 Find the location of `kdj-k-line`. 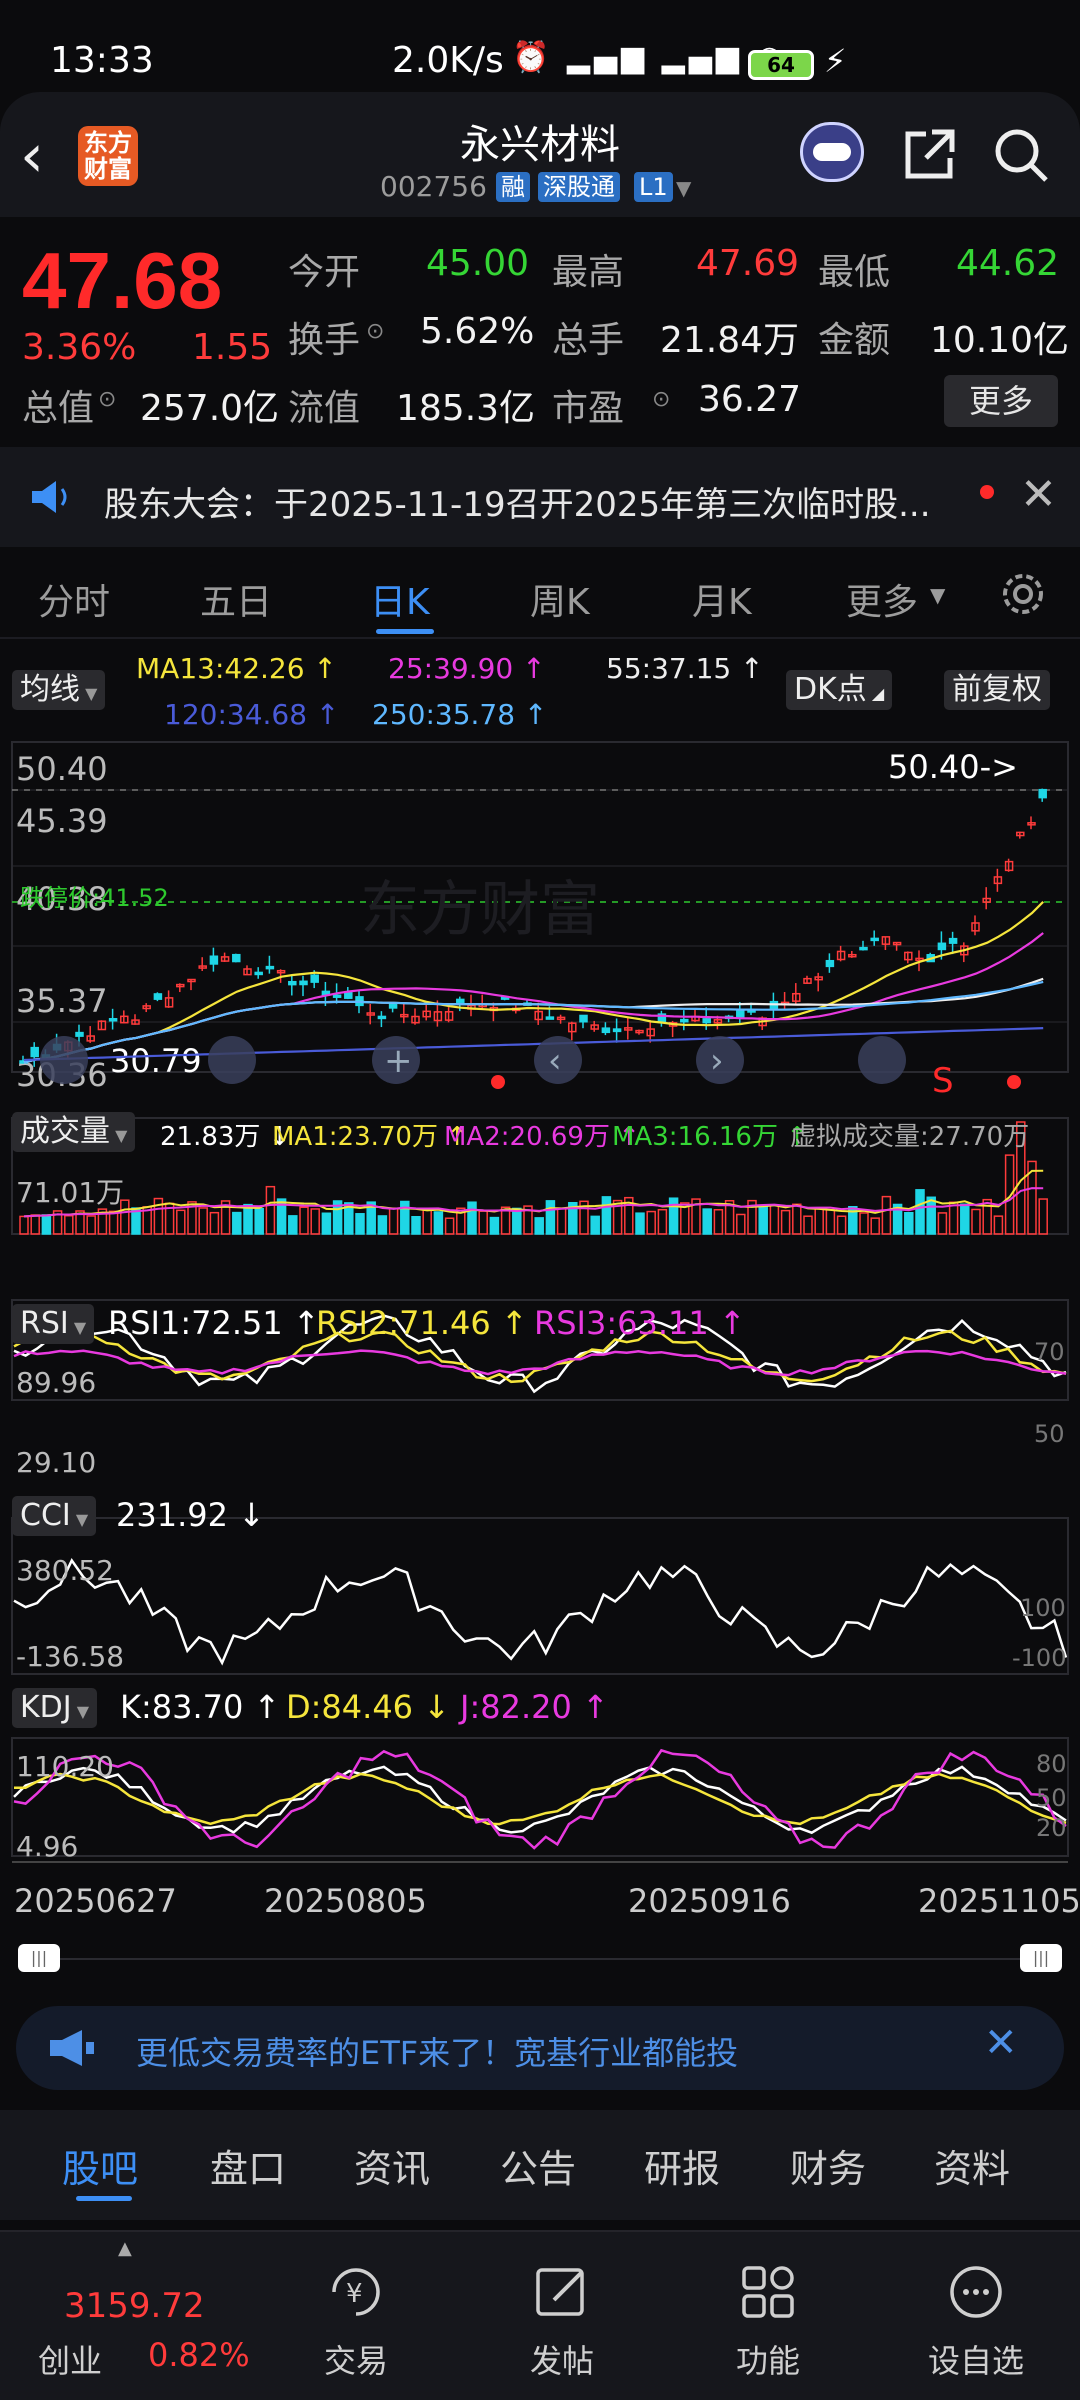

kdj-k-line is located at coordinates (540, 1800).